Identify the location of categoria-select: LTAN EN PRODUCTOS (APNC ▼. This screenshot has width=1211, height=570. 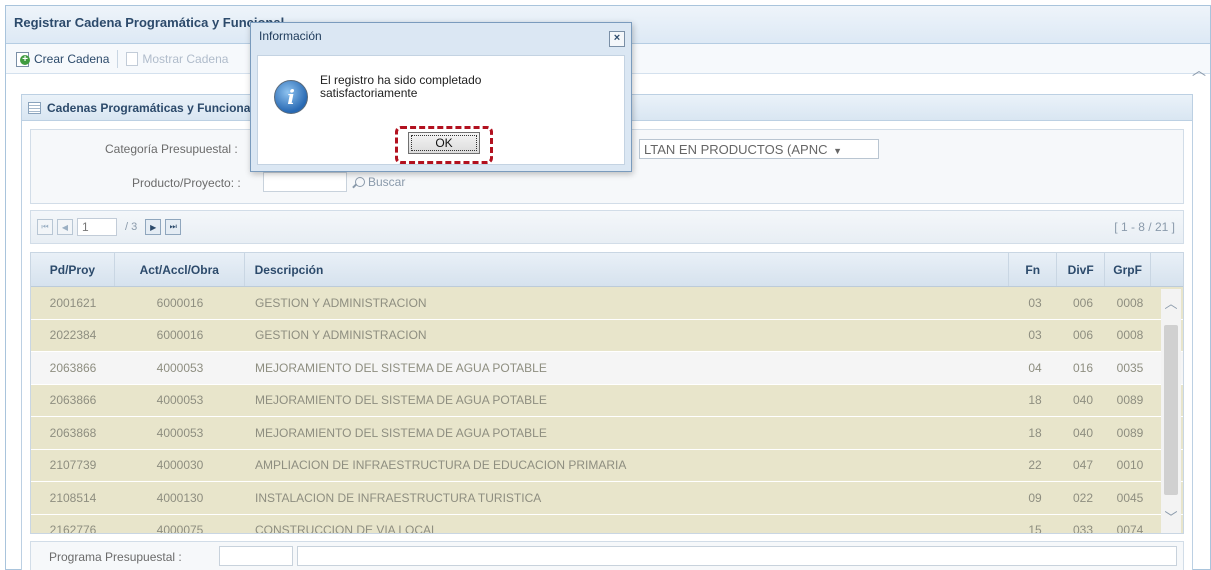
(759, 149).